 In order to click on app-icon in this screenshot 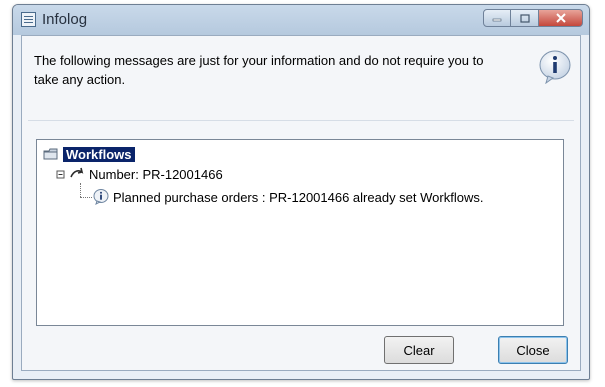, I will do `click(28, 19)`.